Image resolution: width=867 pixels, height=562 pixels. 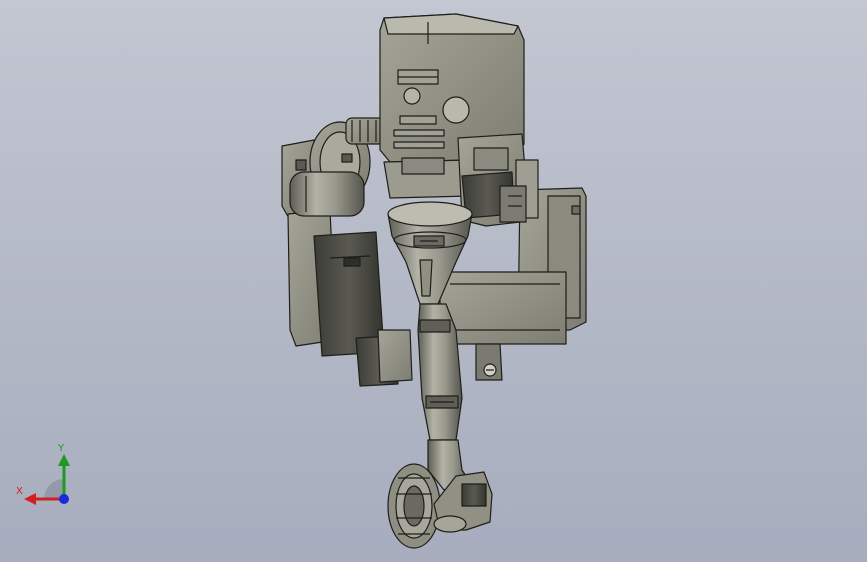 I want to click on triad-z-axis, so click(x=64, y=499).